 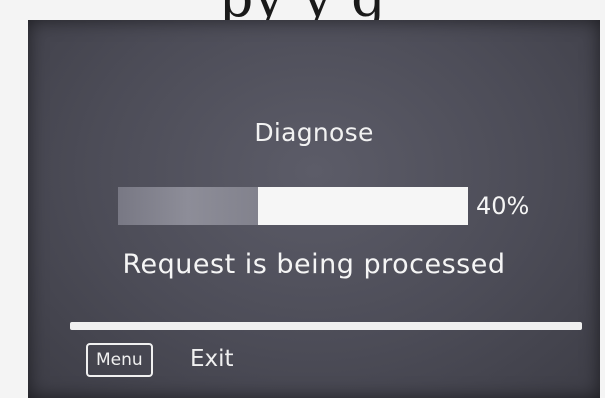 What do you see at coordinates (314, 132) in the screenshot?
I see `dialog-title: Diagnose` at bounding box center [314, 132].